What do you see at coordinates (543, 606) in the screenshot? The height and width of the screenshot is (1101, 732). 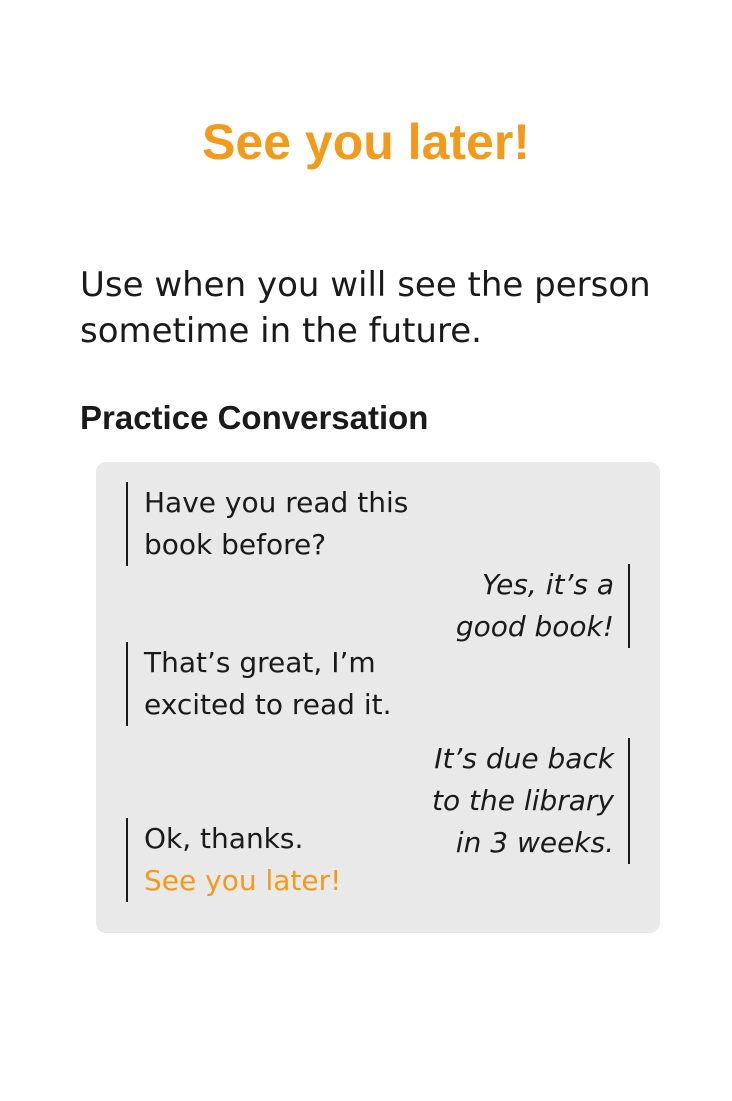 I see `message-right-1: Yes, it’s a good book!` at bounding box center [543, 606].